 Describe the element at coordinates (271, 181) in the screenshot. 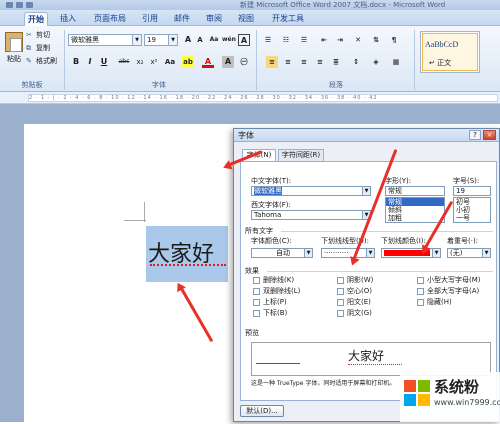

I see `chinese-font-label: 中文字体(T):` at that location.